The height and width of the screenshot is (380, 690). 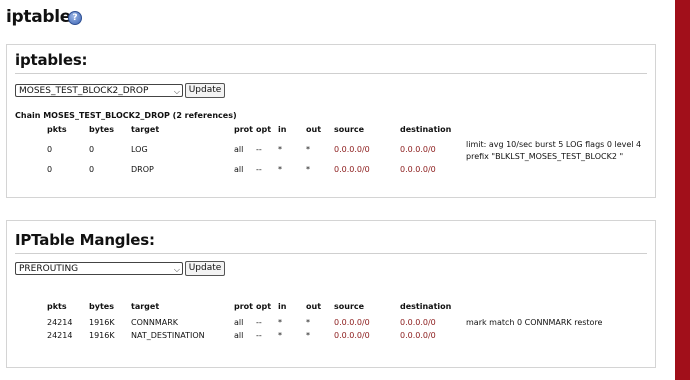 What do you see at coordinates (99, 268) in the screenshot?
I see `mangle-chain-select: PREROUTING ⌵` at bounding box center [99, 268].